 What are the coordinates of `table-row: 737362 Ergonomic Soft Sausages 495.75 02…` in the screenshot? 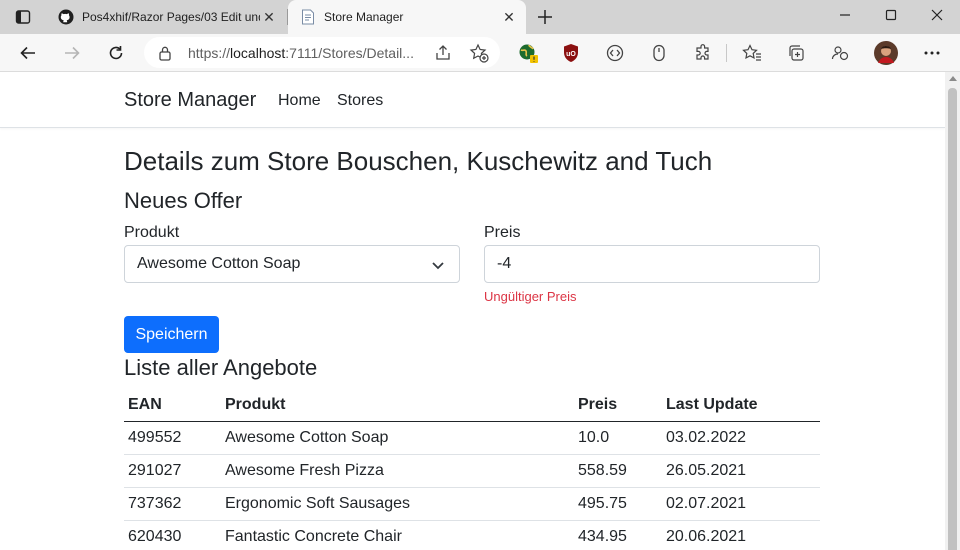 It's located at (472, 504).